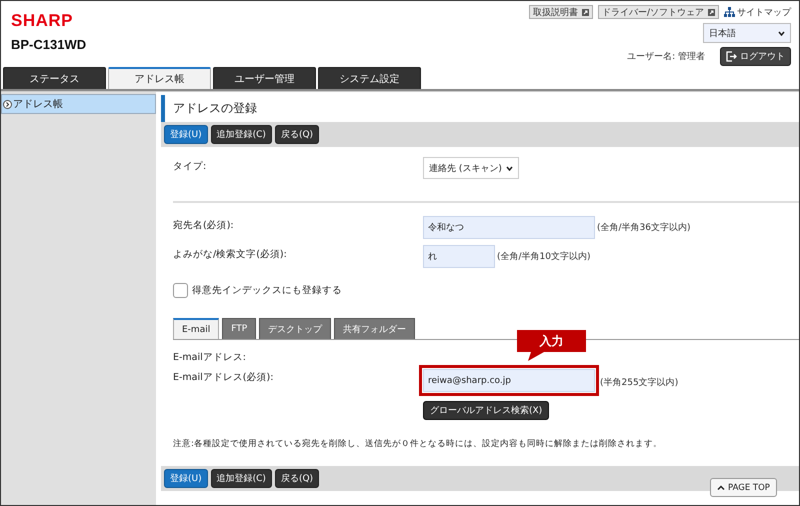 The image size is (800, 506). What do you see at coordinates (48, 44) in the screenshot?
I see `model-name: BP-C131WD` at bounding box center [48, 44].